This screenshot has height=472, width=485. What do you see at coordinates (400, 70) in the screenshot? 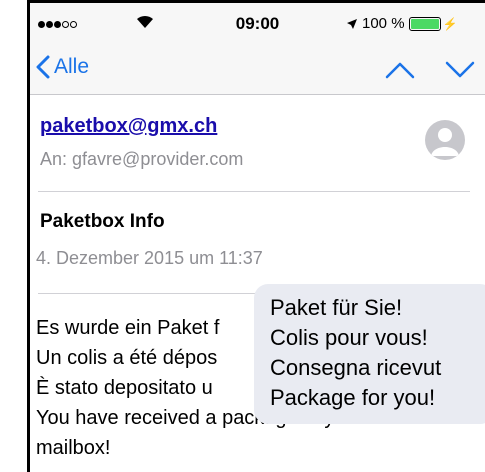
I see `chevron-up-icon` at bounding box center [400, 70].